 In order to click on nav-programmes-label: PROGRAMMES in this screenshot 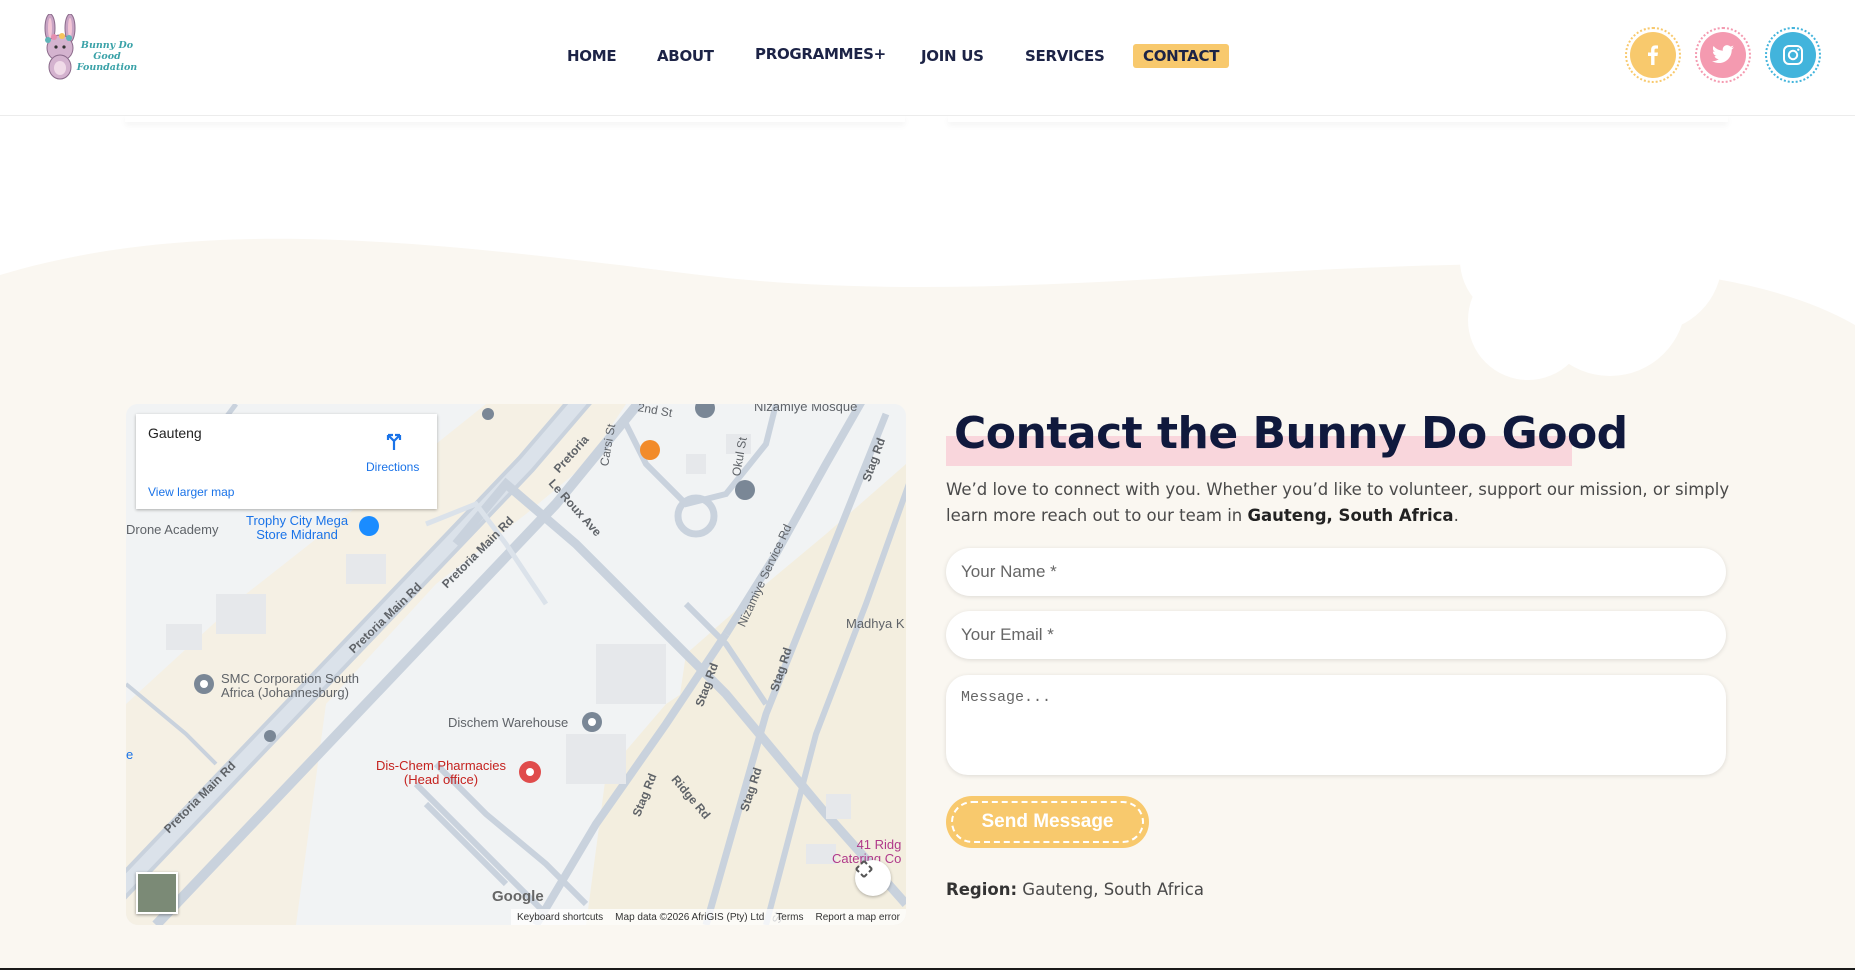, I will do `click(814, 54)`.